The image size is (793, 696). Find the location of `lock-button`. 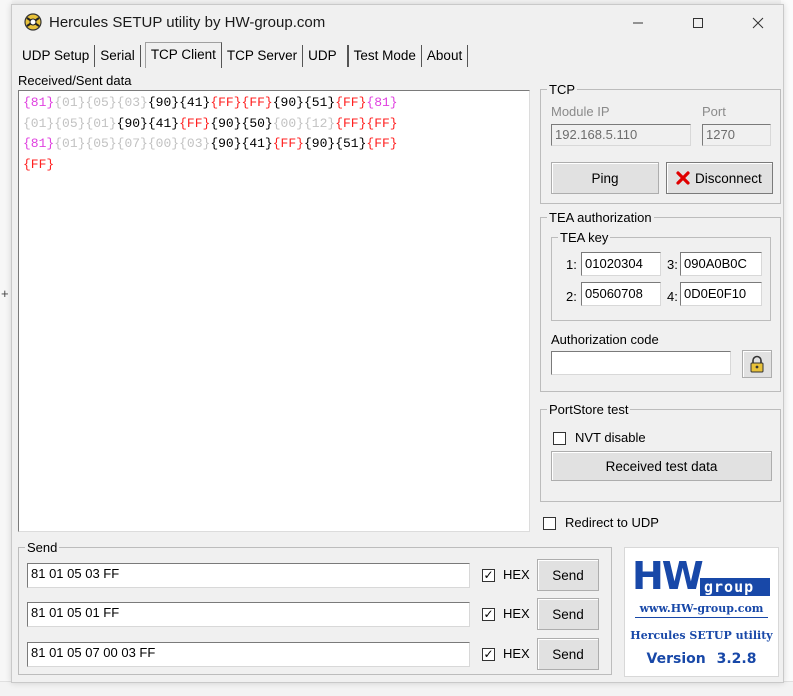

lock-button is located at coordinates (757, 364).